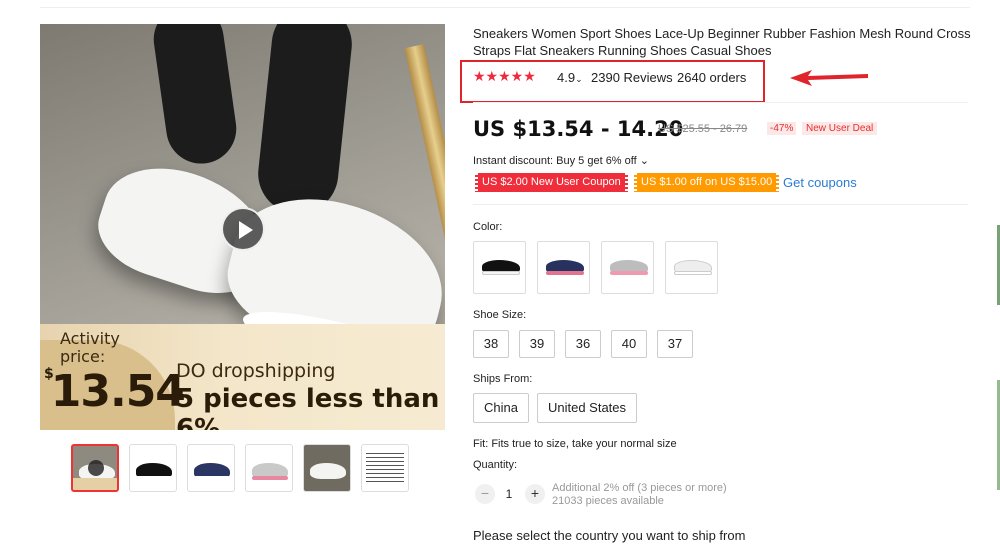 Image resolution: width=1000 pixels, height=559 pixels. What do you see at coordinates (627, 267) in the screenshot?
I see `color-option-grey-pink` at bounding box center [627, 267].